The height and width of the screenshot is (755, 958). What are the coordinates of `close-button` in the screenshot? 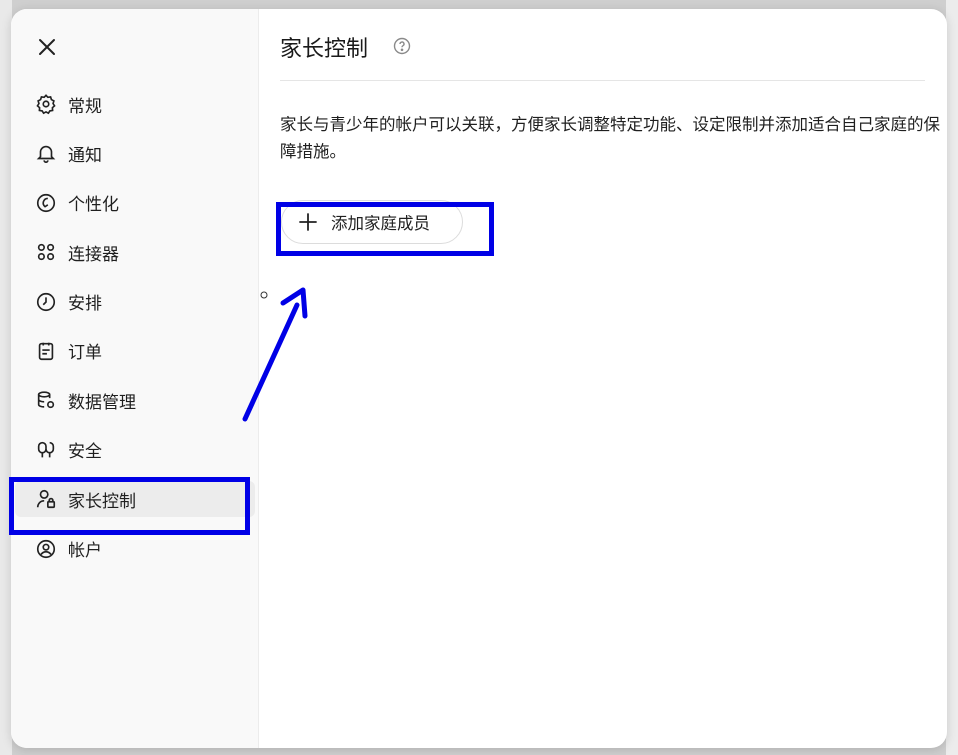 It's located at (47, 47).